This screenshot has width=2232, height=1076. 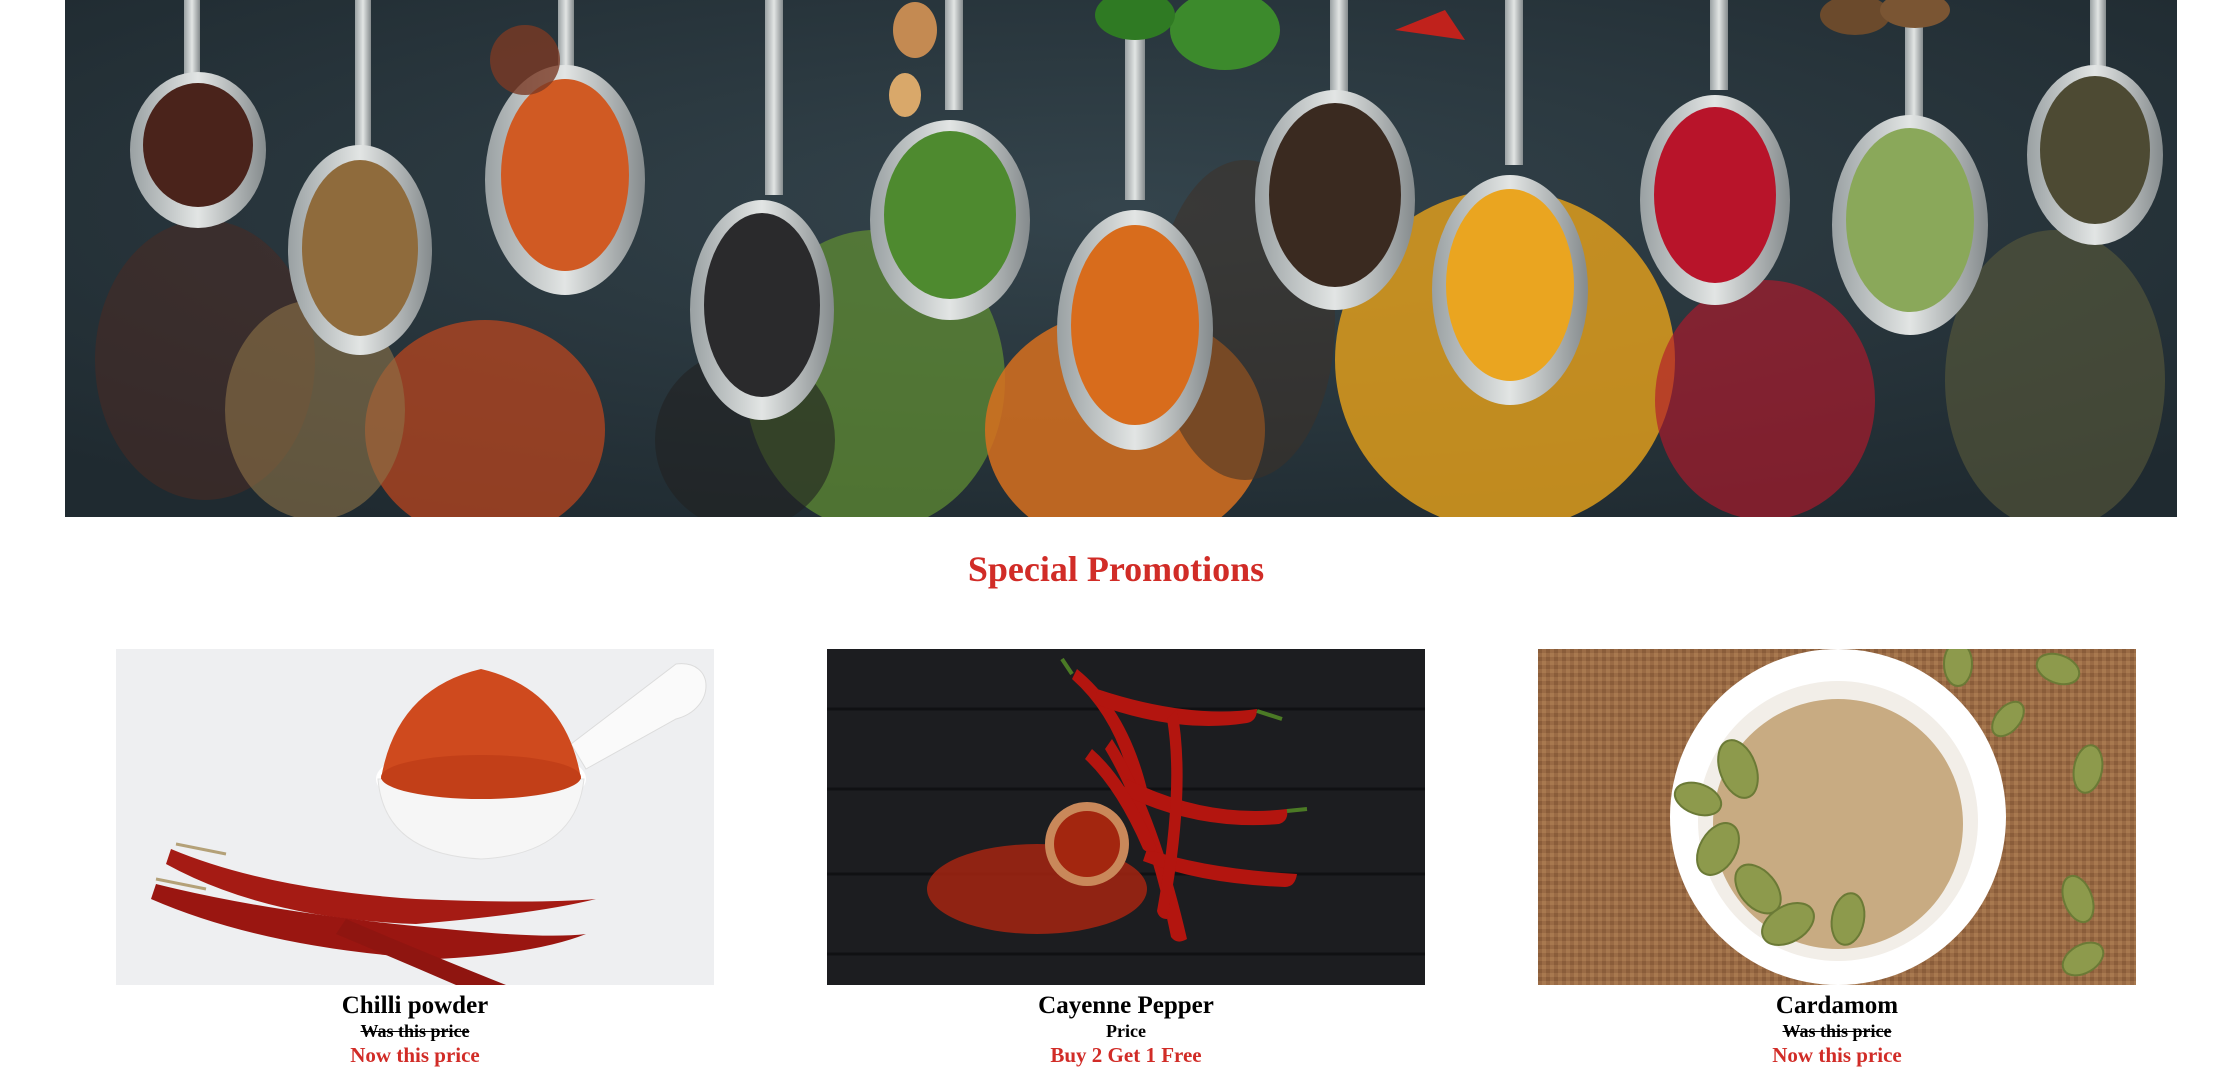 I want to click on cayenne-pepper-photo, so click(x=1126, y=817).